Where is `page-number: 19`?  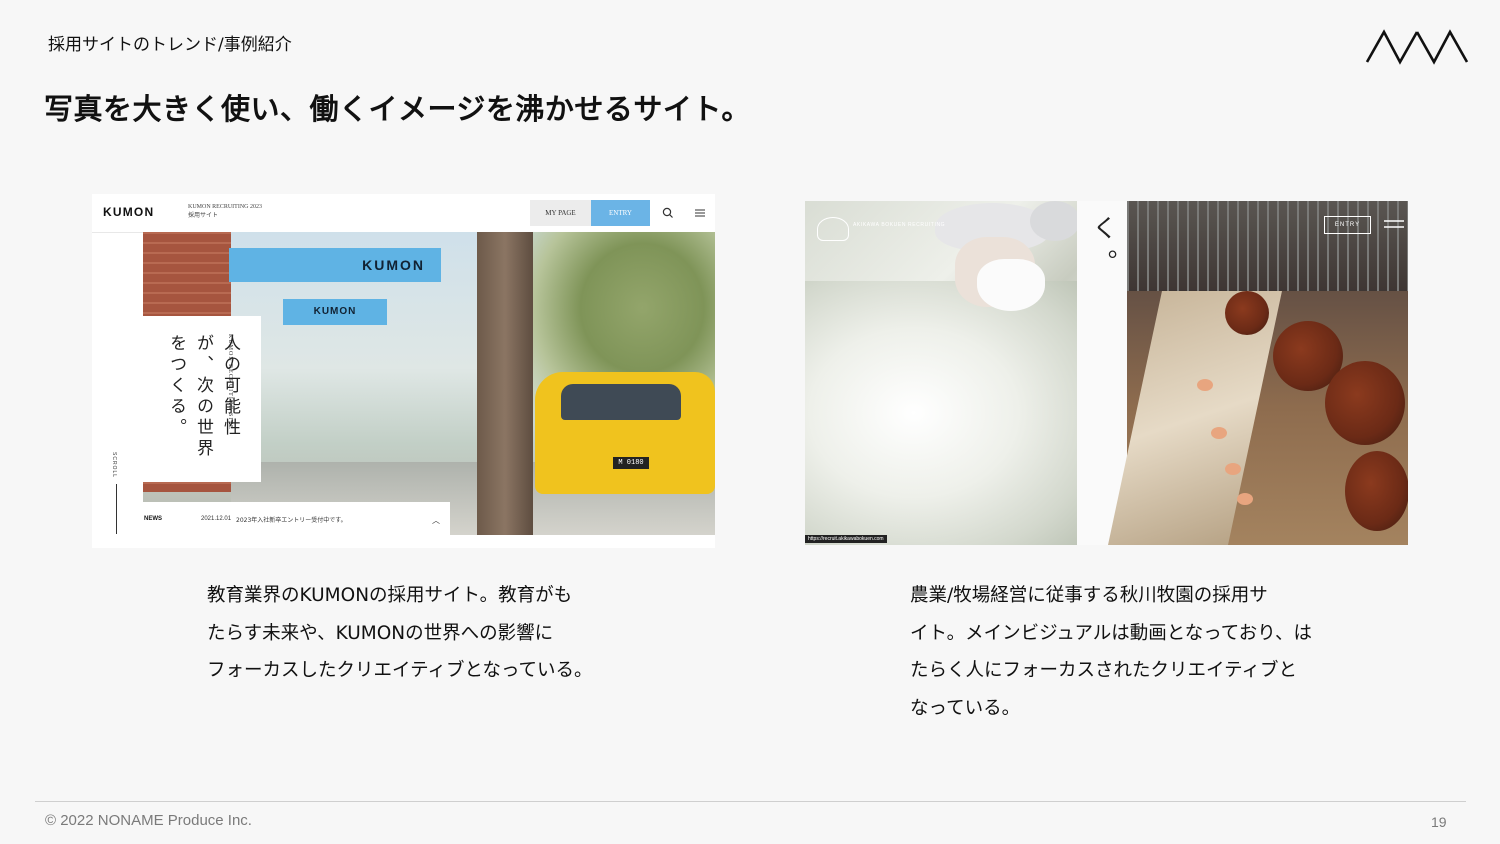 page-number: 19 is located at coordinates (1439, 822).